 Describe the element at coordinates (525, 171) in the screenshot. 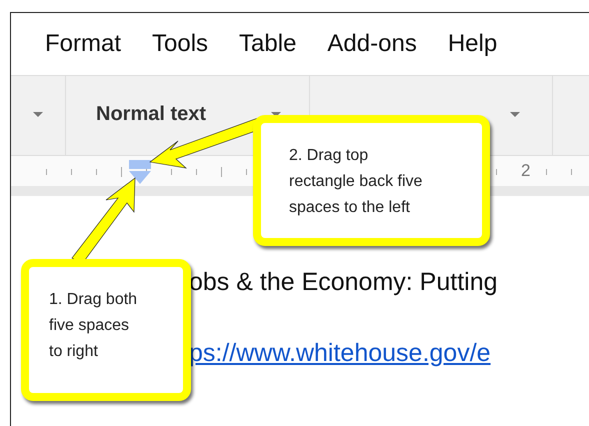

I see `ruler-number: 2` at that location.